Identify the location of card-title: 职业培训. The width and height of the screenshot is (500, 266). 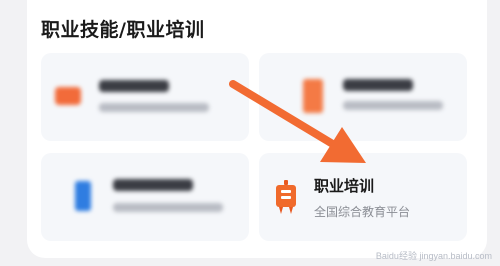
(344, 186).